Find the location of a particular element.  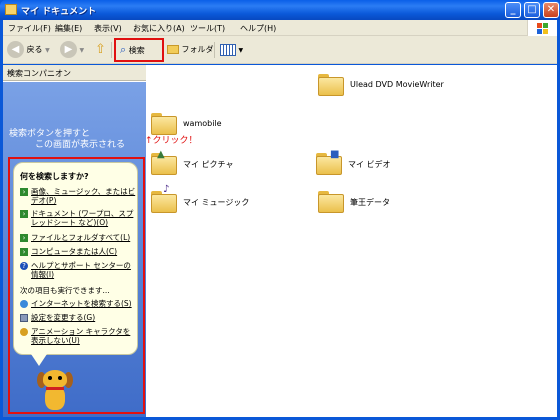

folder-item-my-pictures: ▲ マイ ピクチャ is located at coordinates (226, 166).